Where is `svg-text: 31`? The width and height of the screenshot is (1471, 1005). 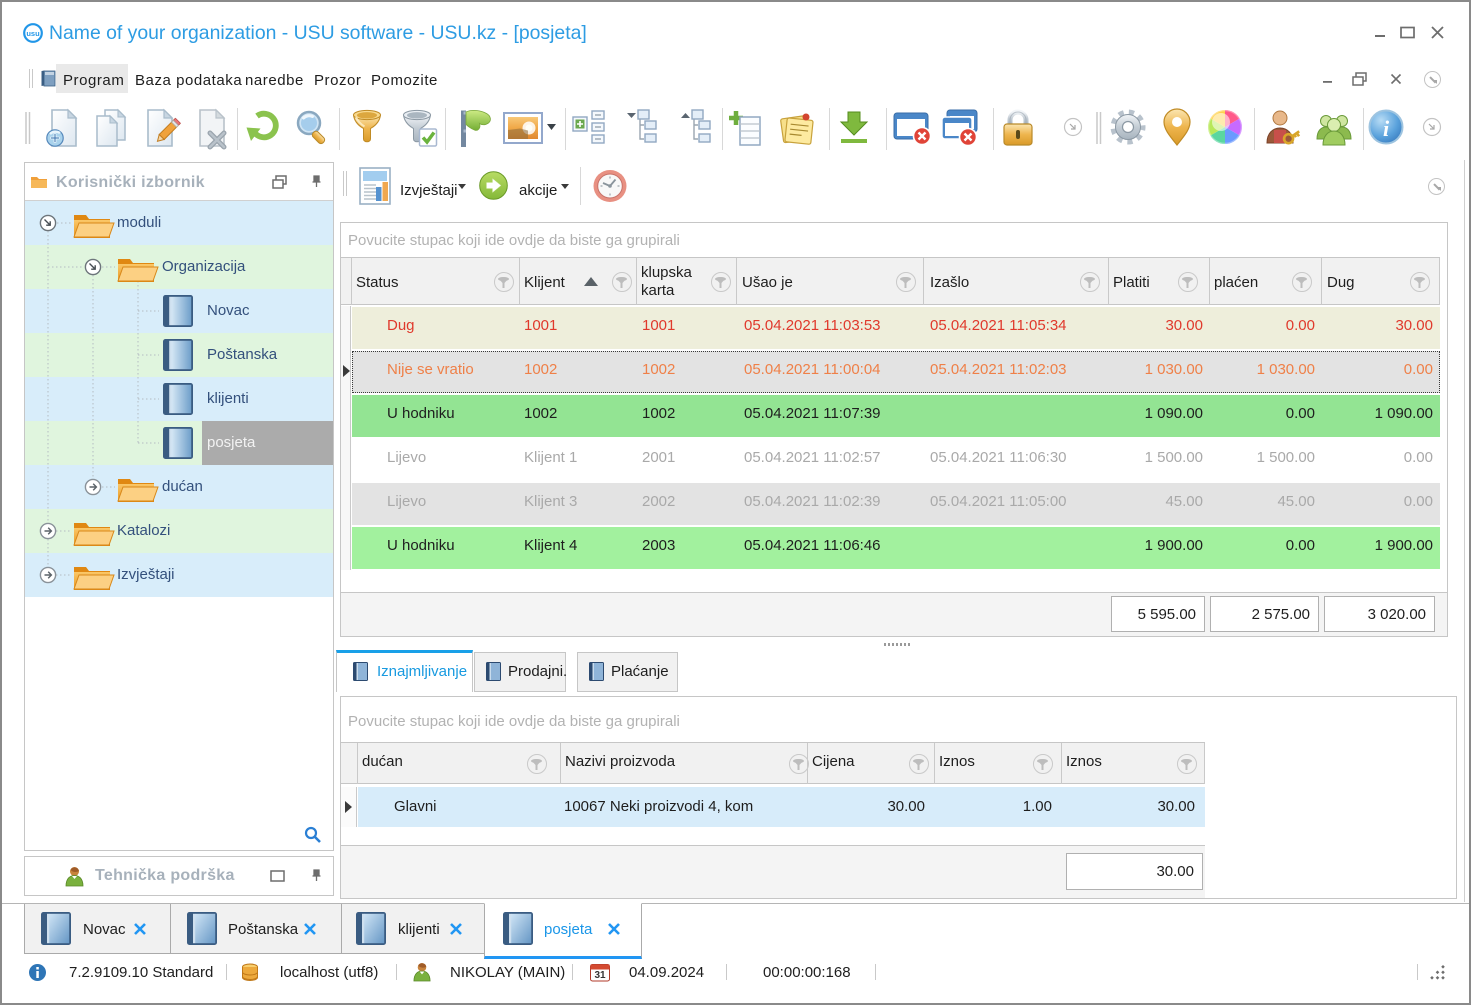
svg-text: 31 is located at coordinates (600, 975).